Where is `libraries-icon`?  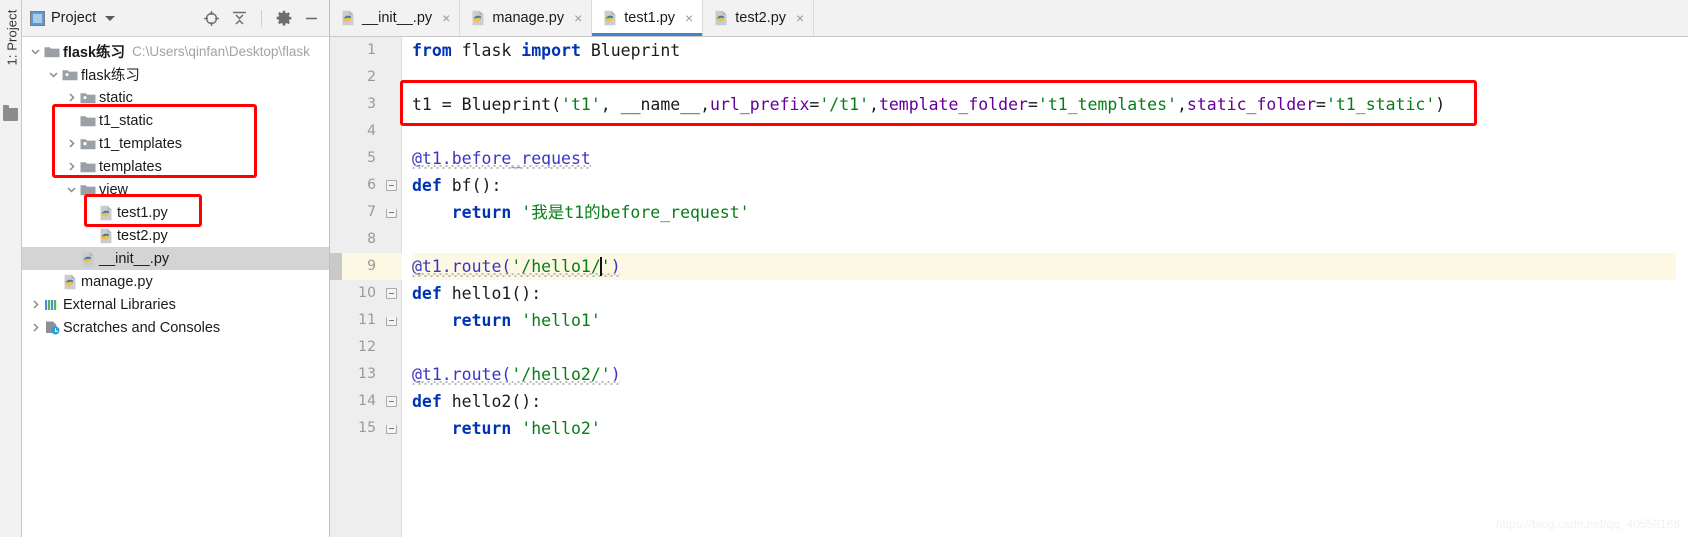 libraries-icon is located at coordinates (52, 305).